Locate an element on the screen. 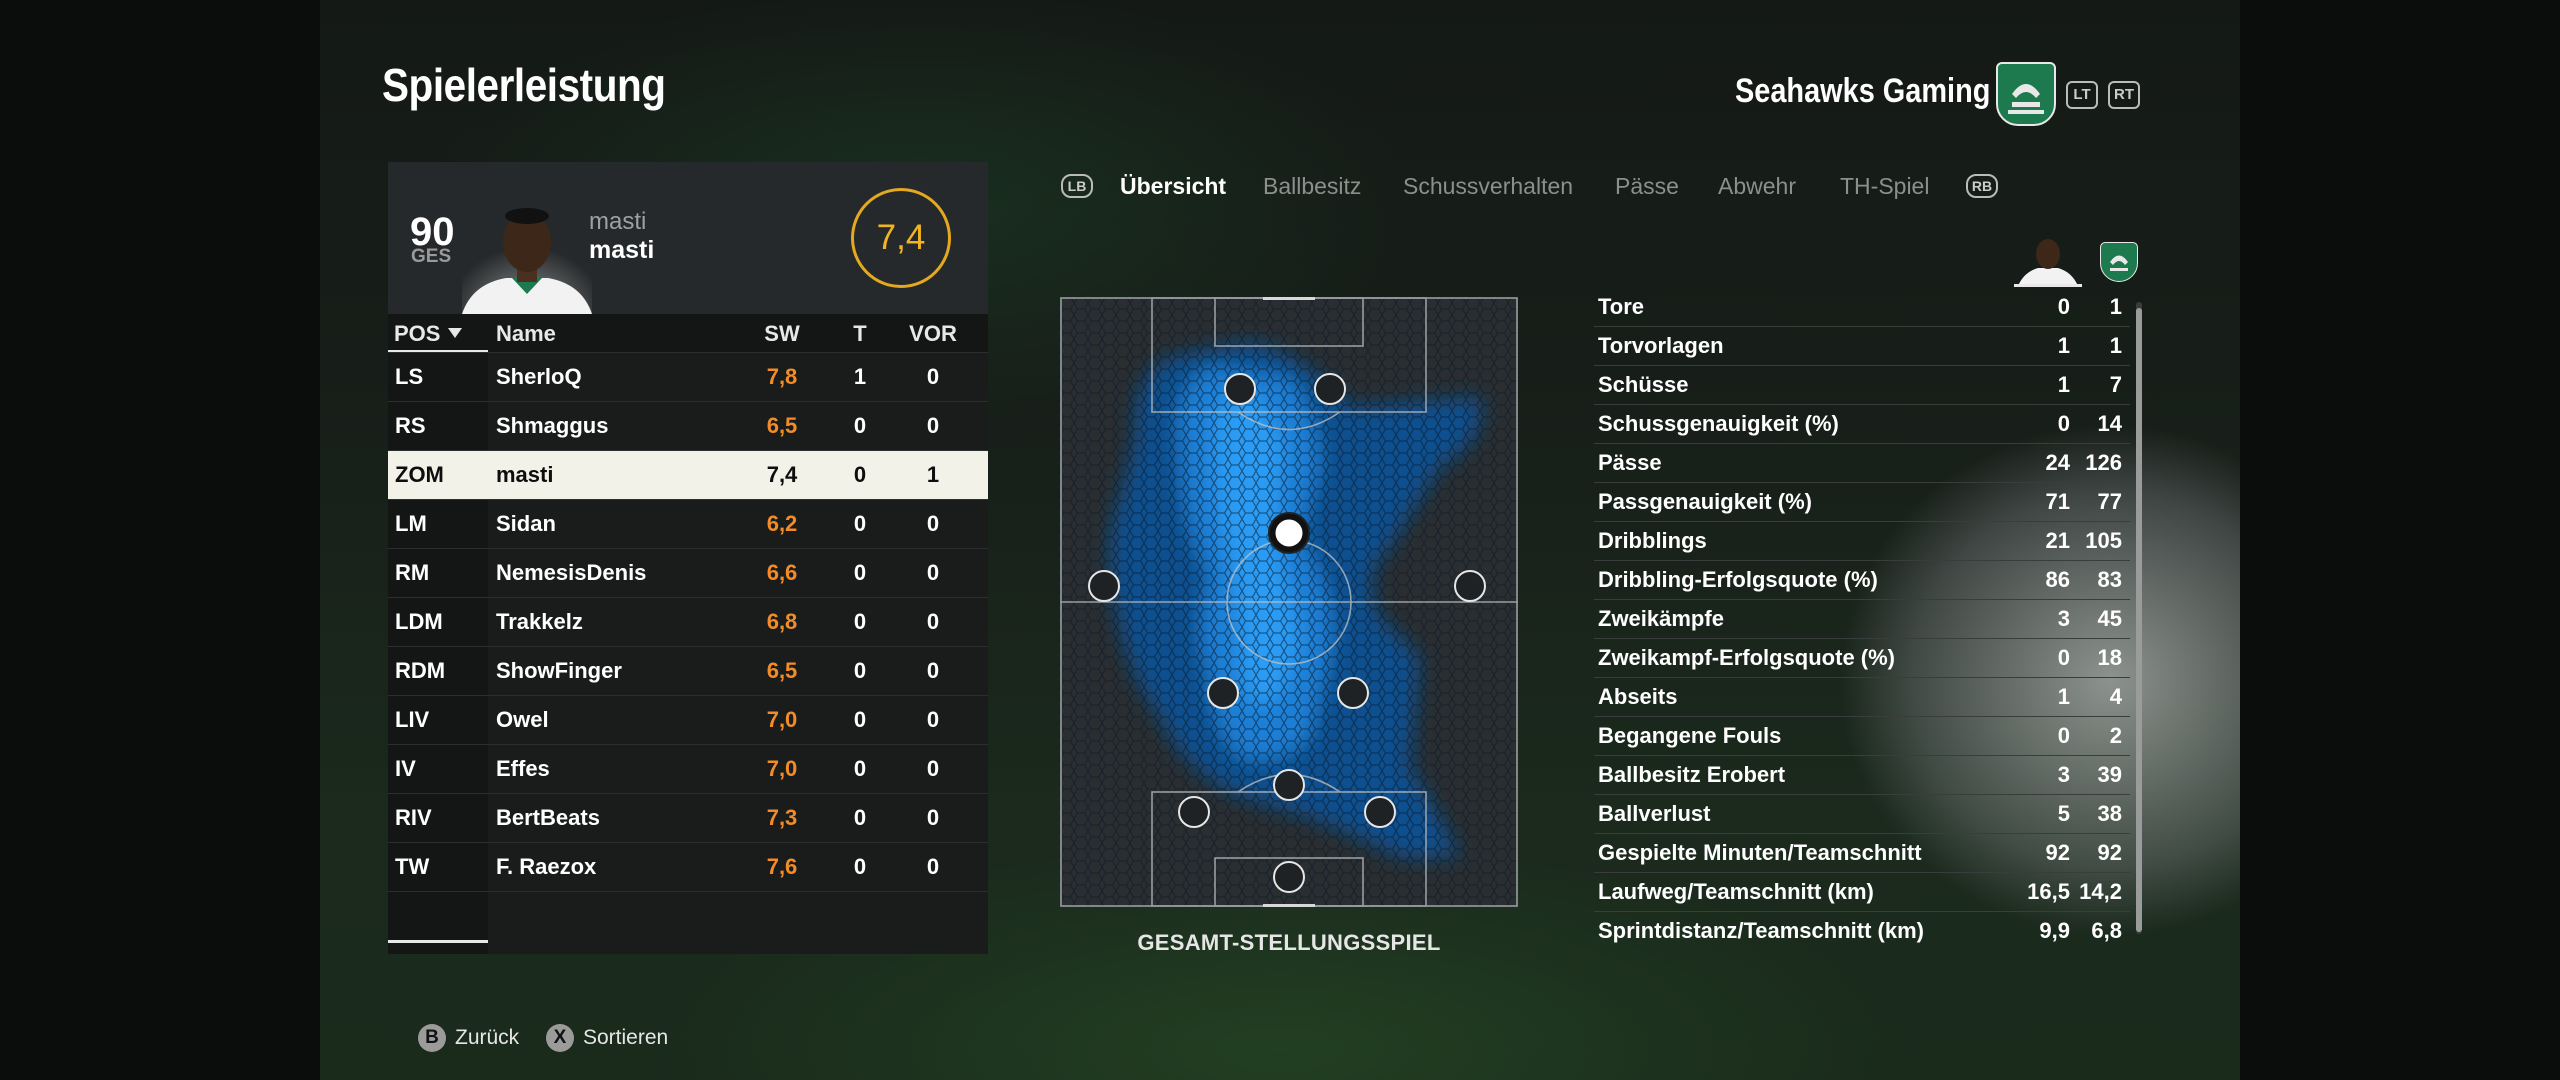  lt-button: LT is located at coordinates (2082, 95).